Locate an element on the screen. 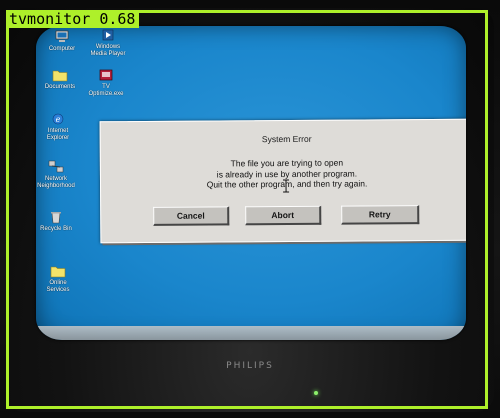  detection-class: tvmonitor is located at coordinates (50, 19).